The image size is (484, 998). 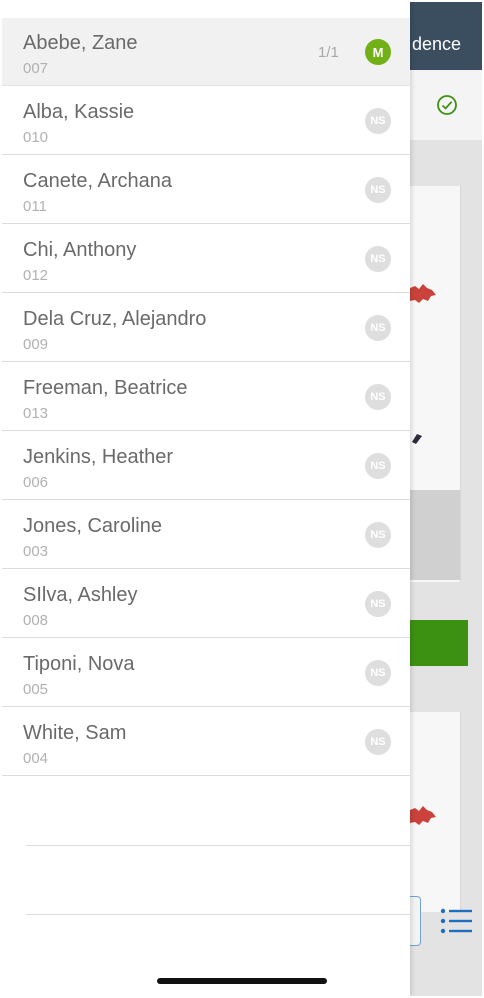 I want to click on student-code: 012, so click(x=36, y=275).